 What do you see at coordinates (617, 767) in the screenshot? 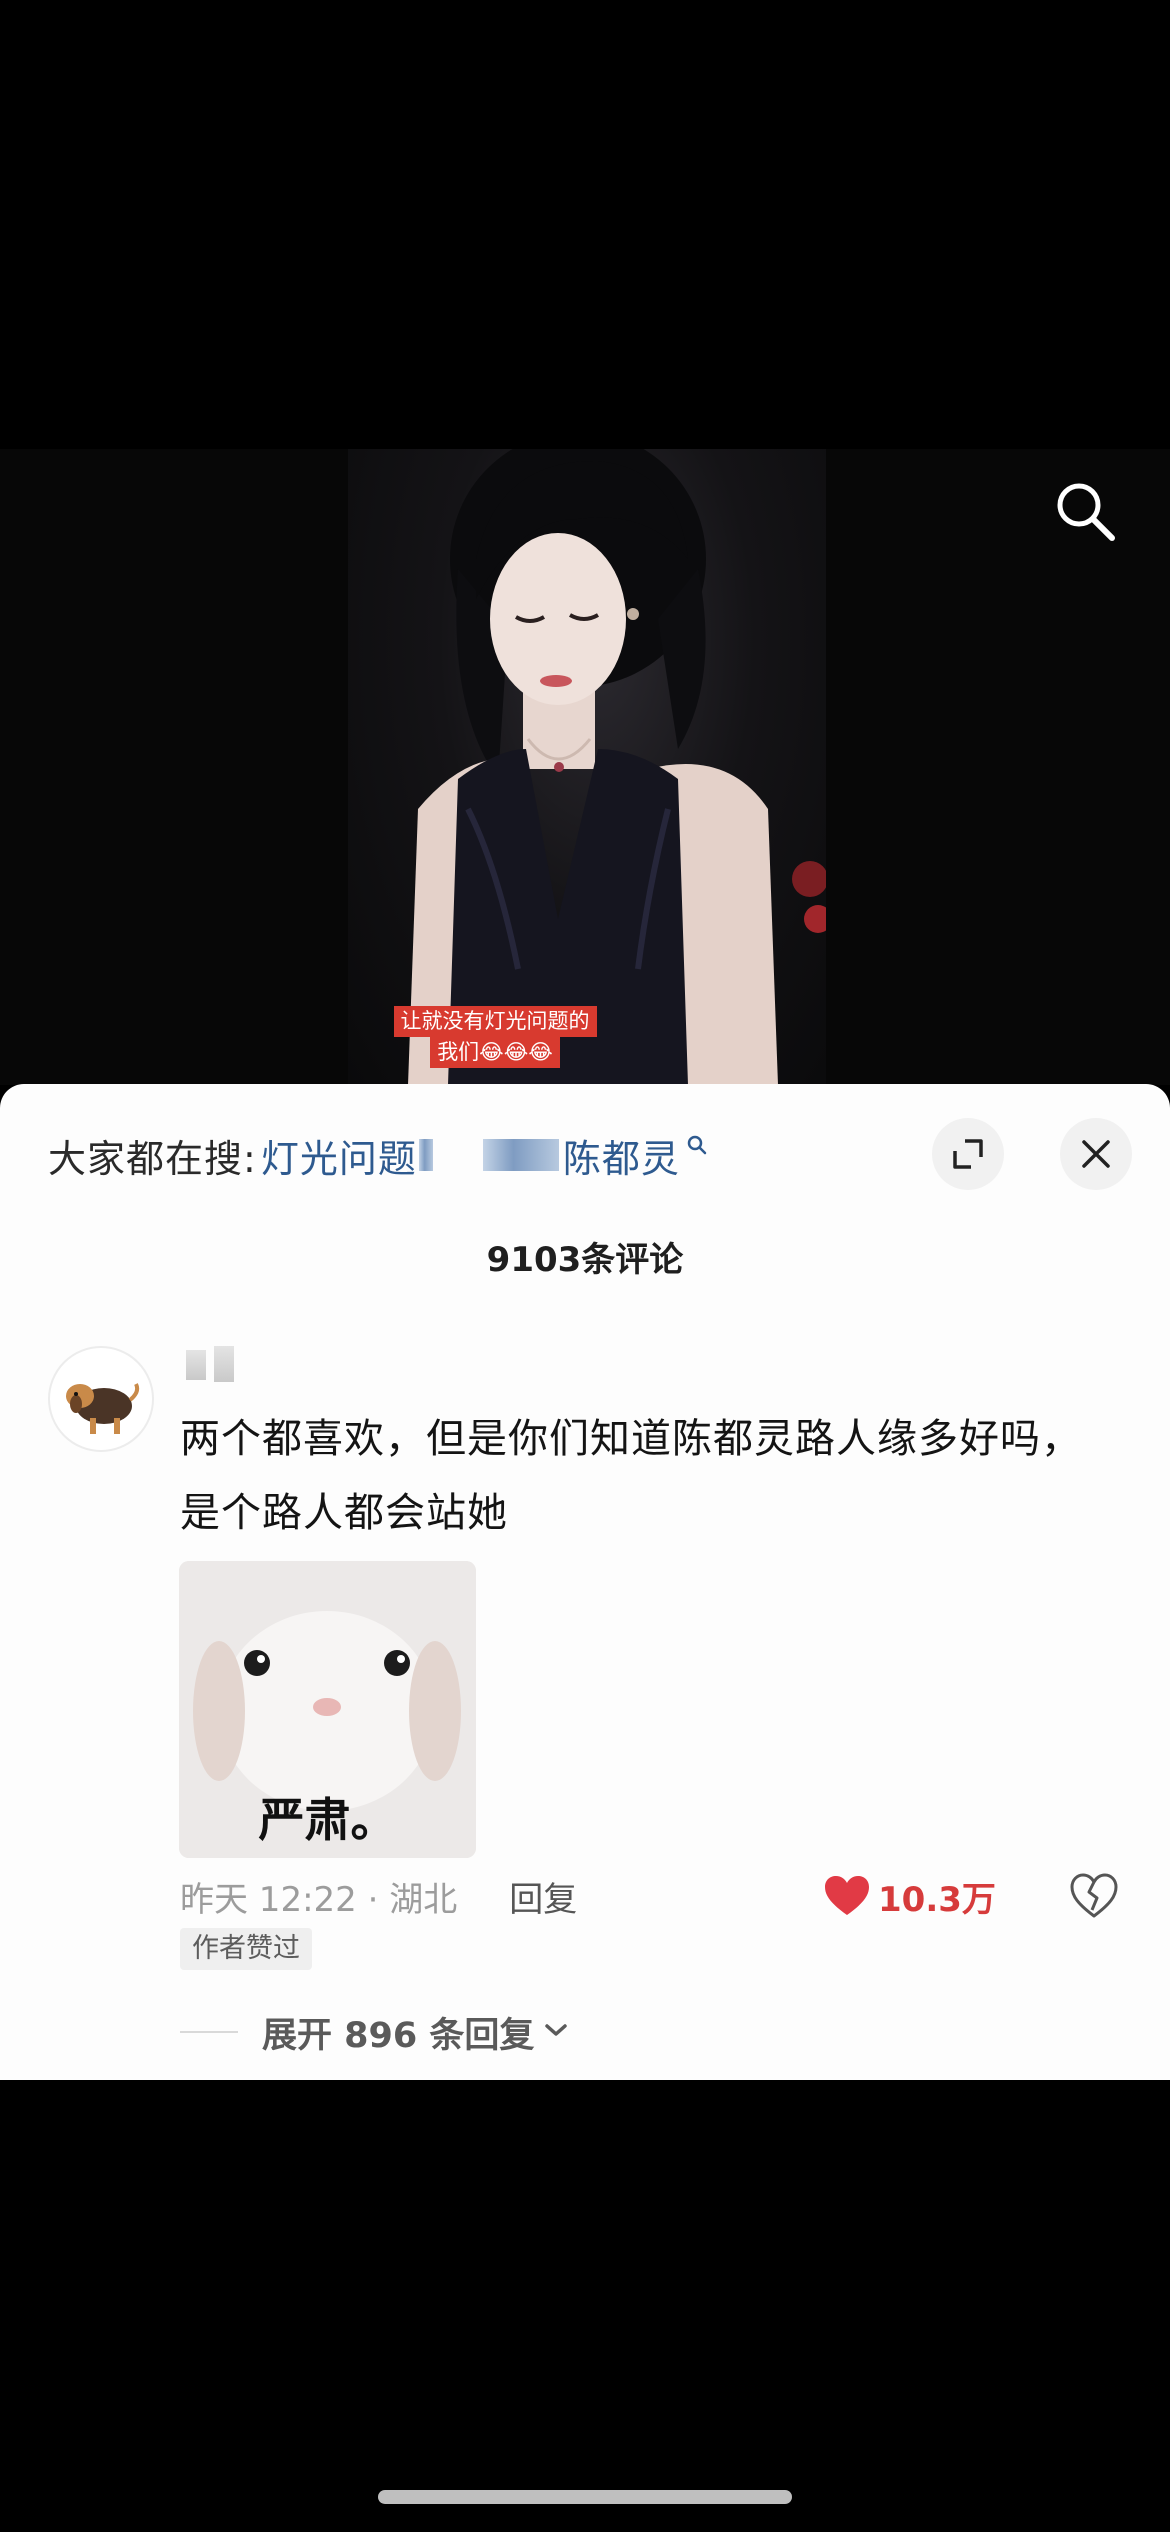
I see `video-woman-illustration` at bounding box center [617, 767].